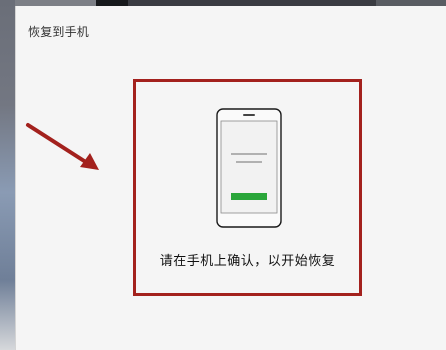 The width and height of the screenshot is (446, 350). I want to click on phone-icon, so click(249, 168).